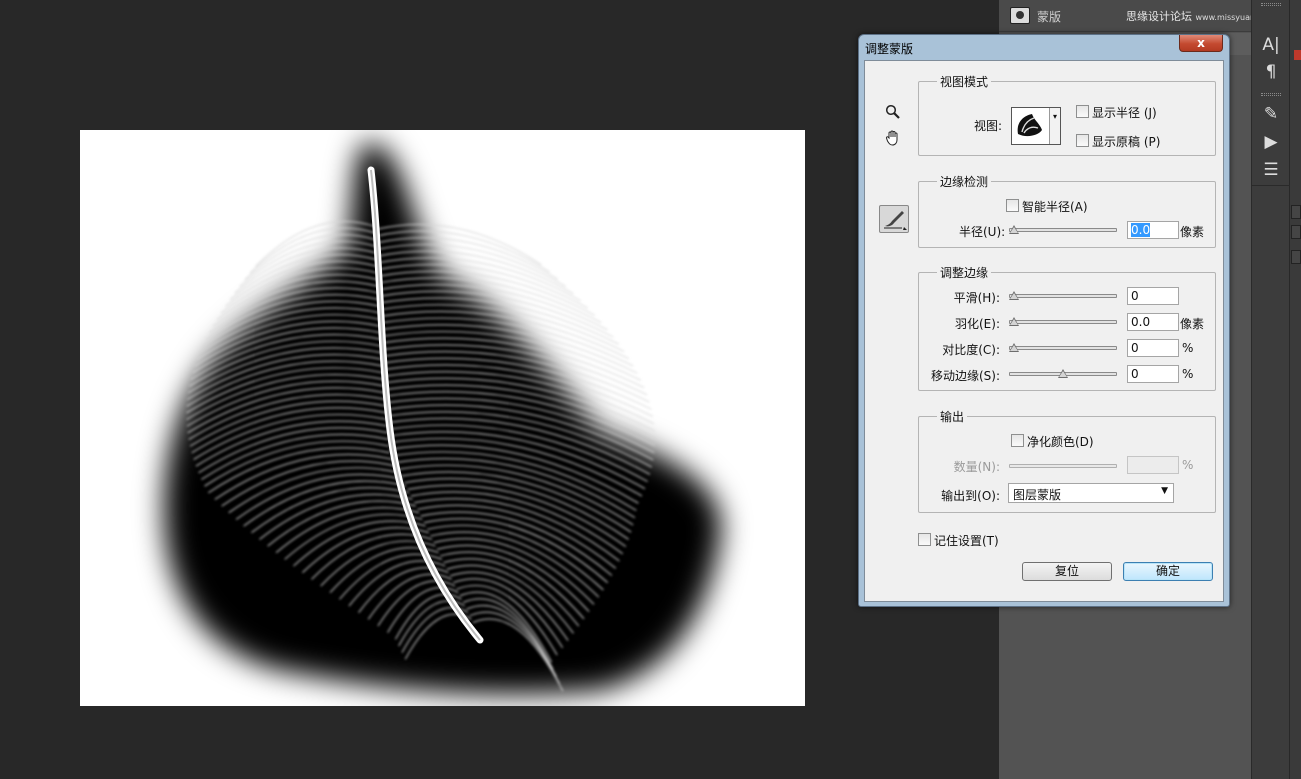  What do you see at coordinates (1271, 170) in the screenshot?
I see `adjust-sliders-icon: ☰` at bounding box center [1271, 170].